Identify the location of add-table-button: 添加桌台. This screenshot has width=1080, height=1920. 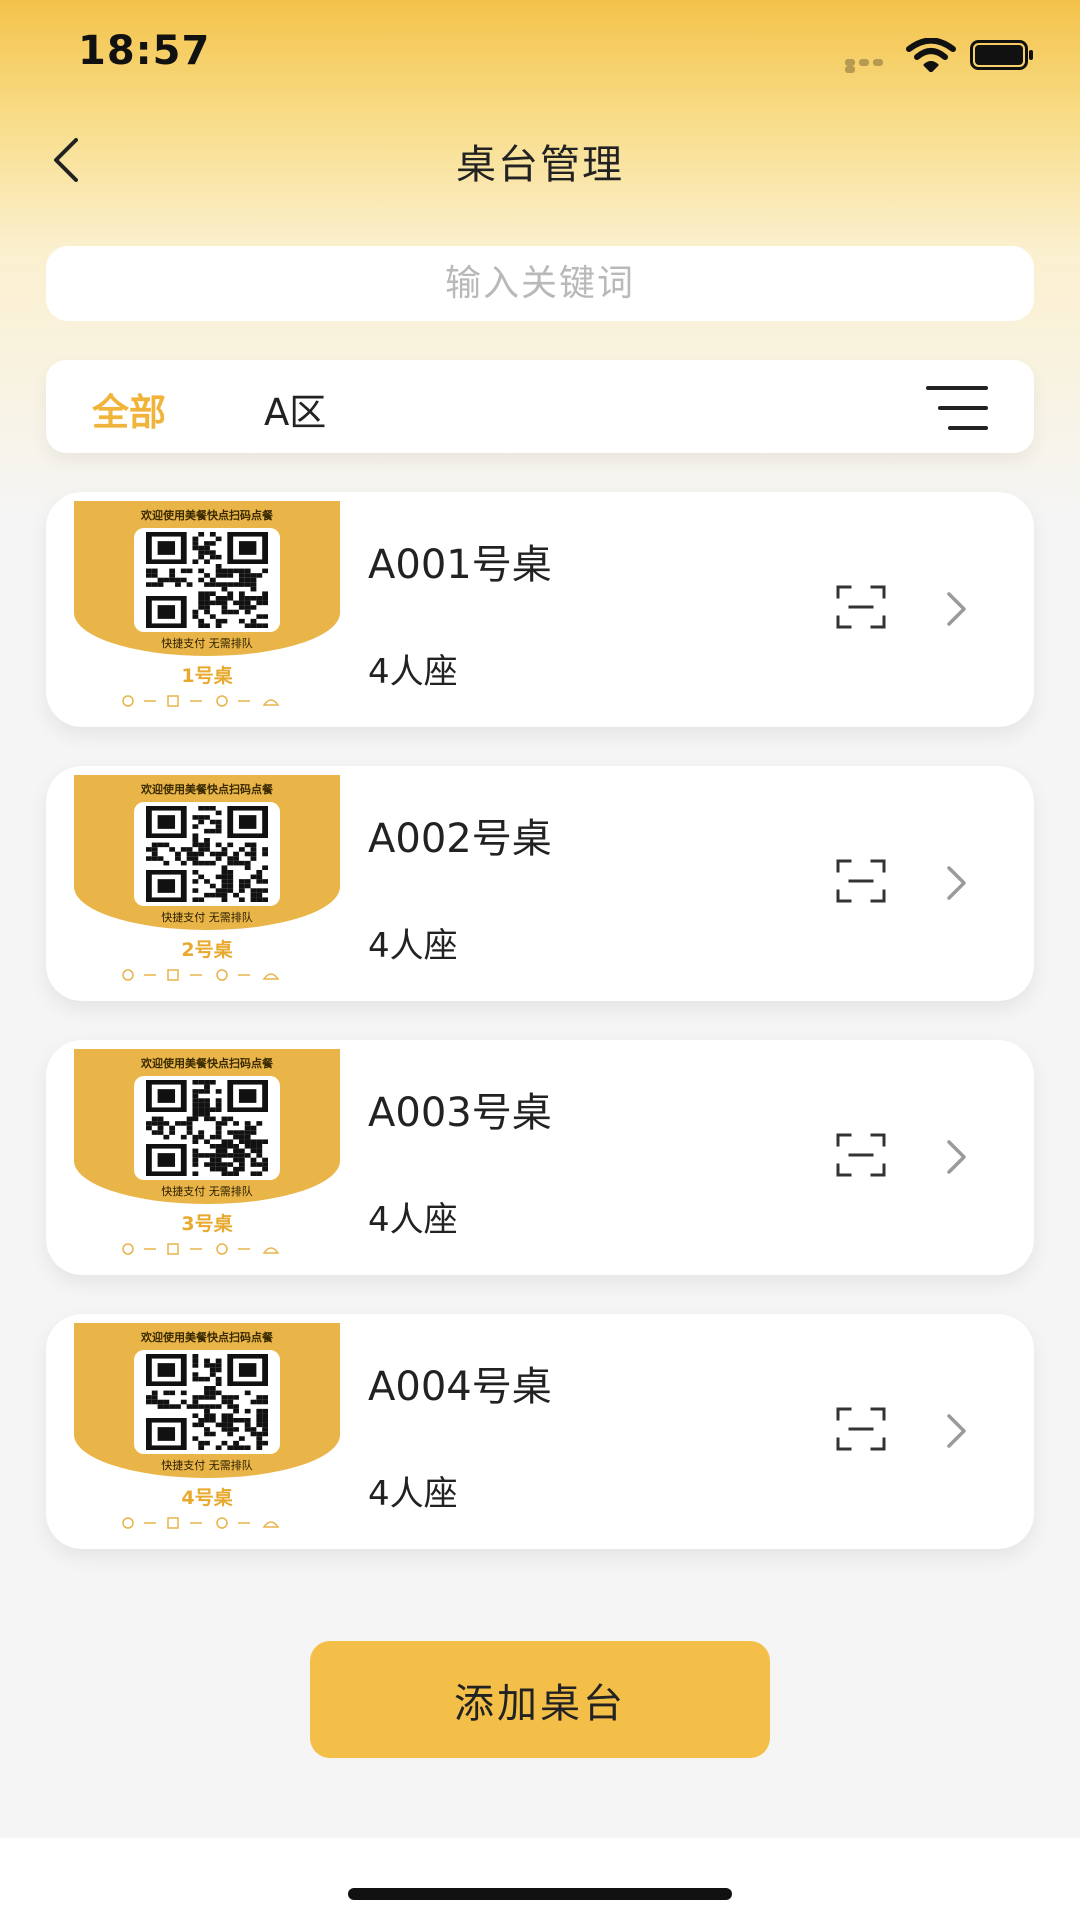
(540, 1699).